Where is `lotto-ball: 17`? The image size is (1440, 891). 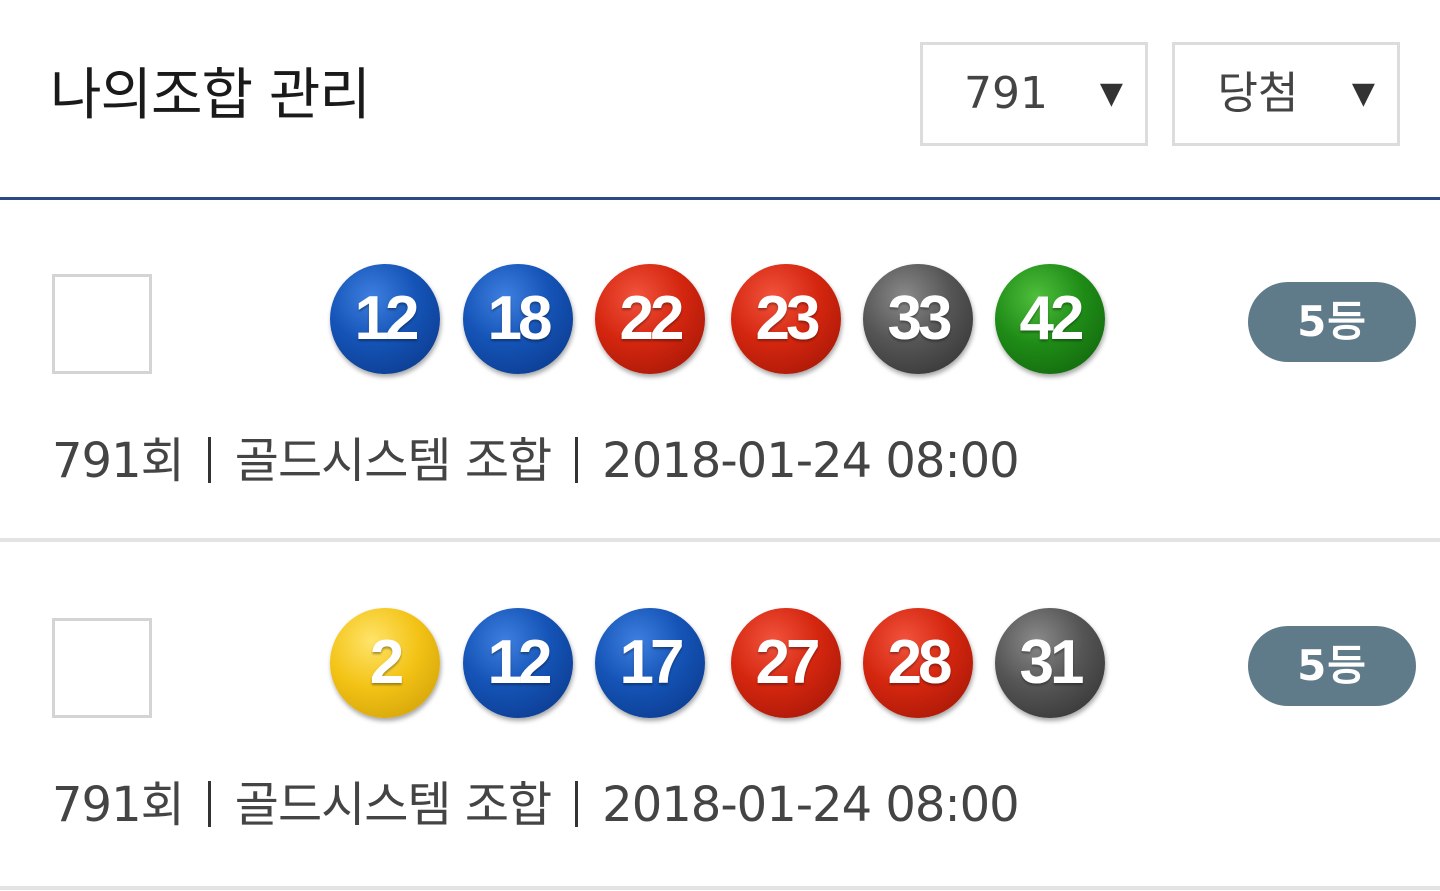
lotto-ball: 17 is located at coordinates (650, 663).